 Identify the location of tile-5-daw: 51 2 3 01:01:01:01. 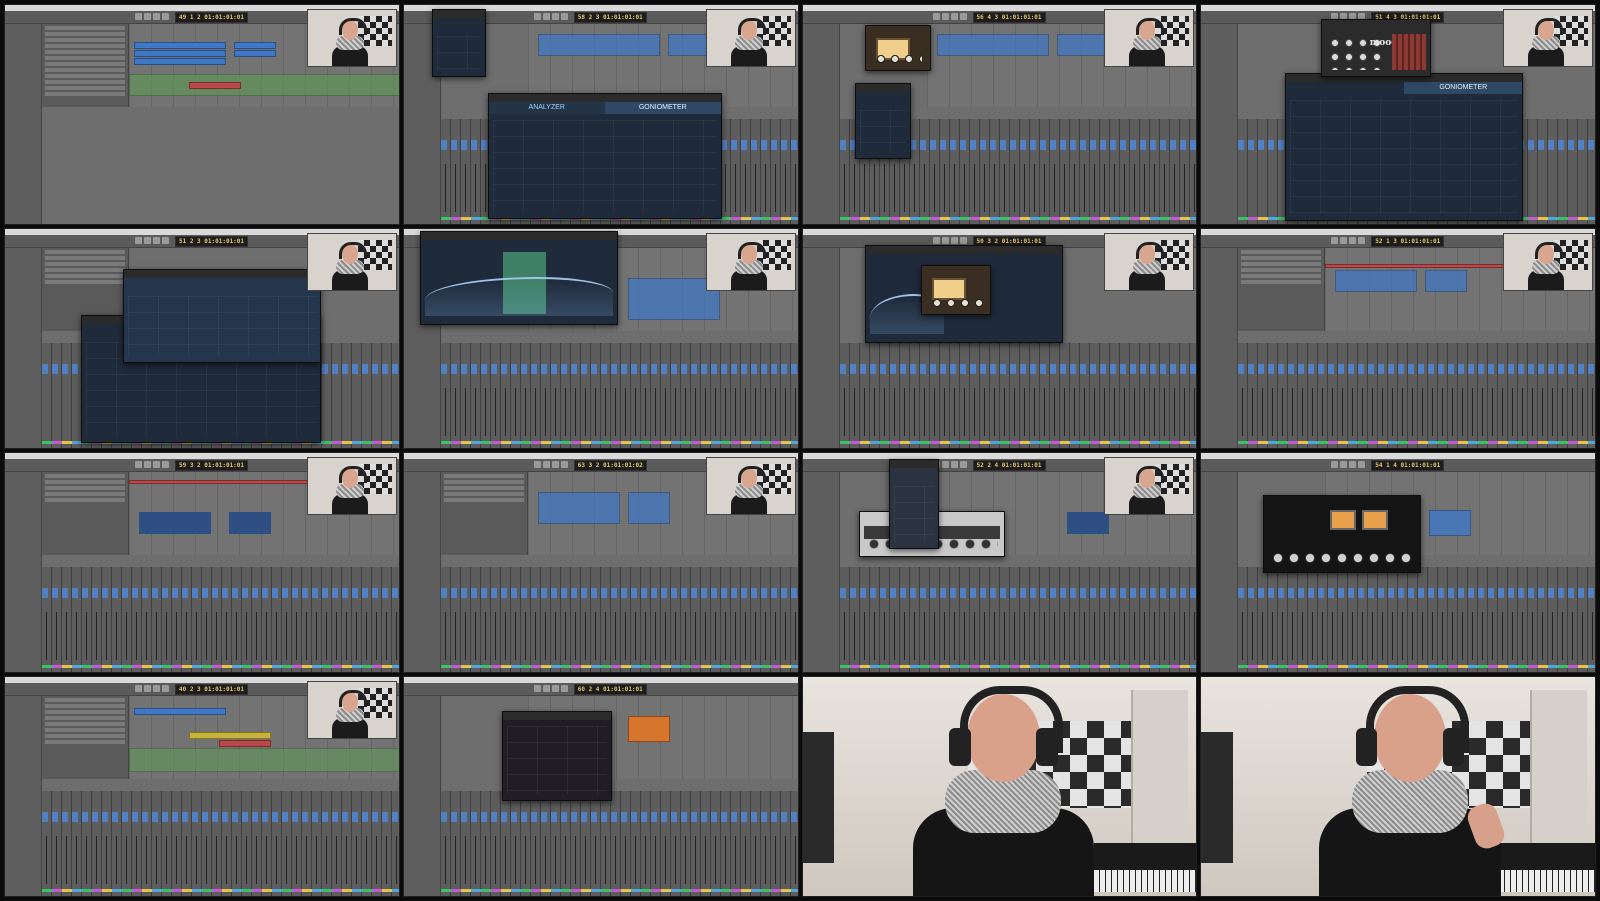
(202, 338).